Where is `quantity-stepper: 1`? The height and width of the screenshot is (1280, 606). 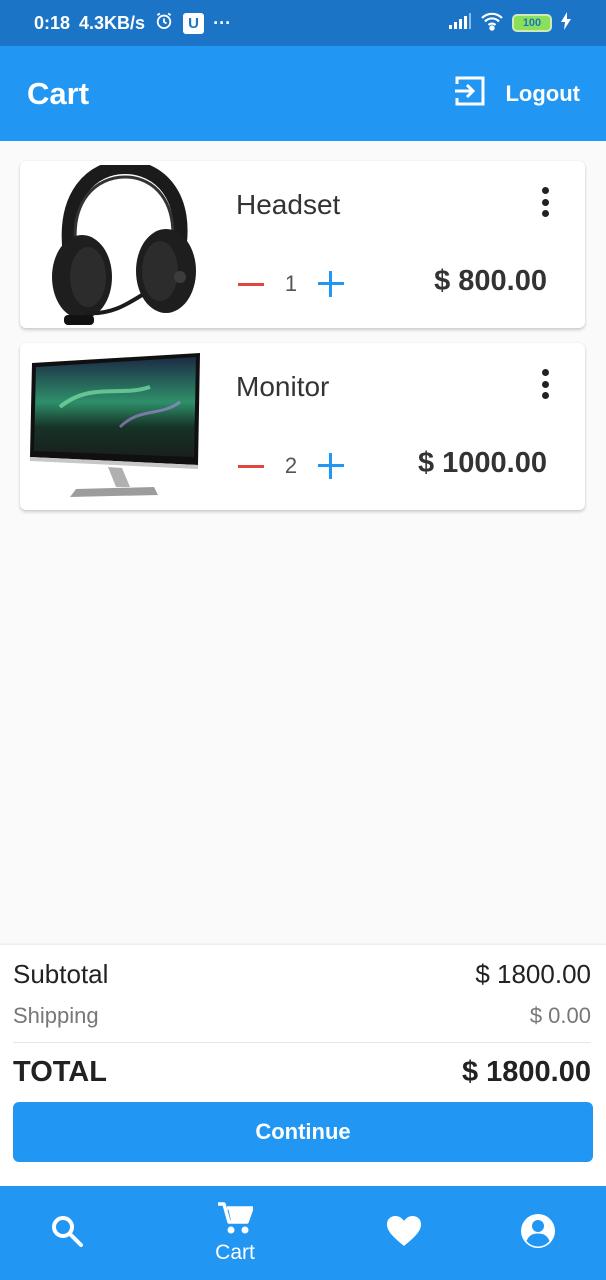
quantity-stepper: 1 is located at coordinates (291, 284).